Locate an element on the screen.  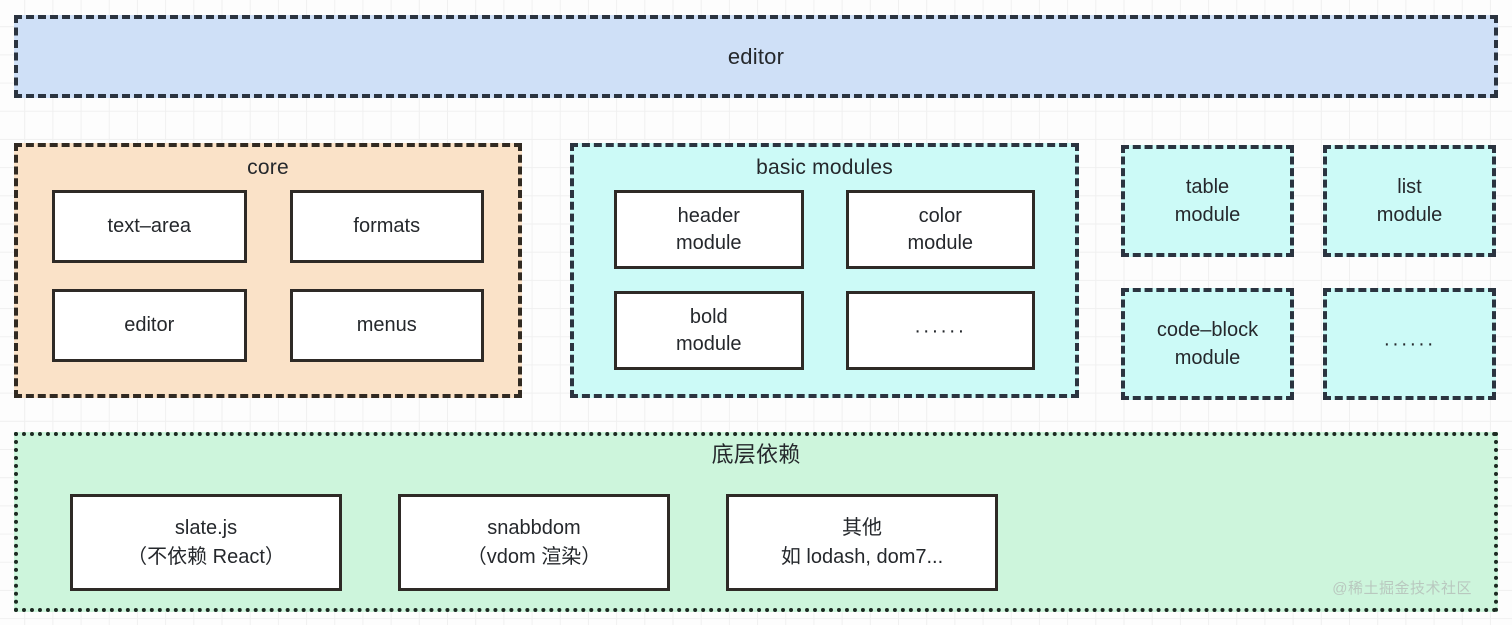
editor-layer-box: editor is located at coordinates (756, 56).